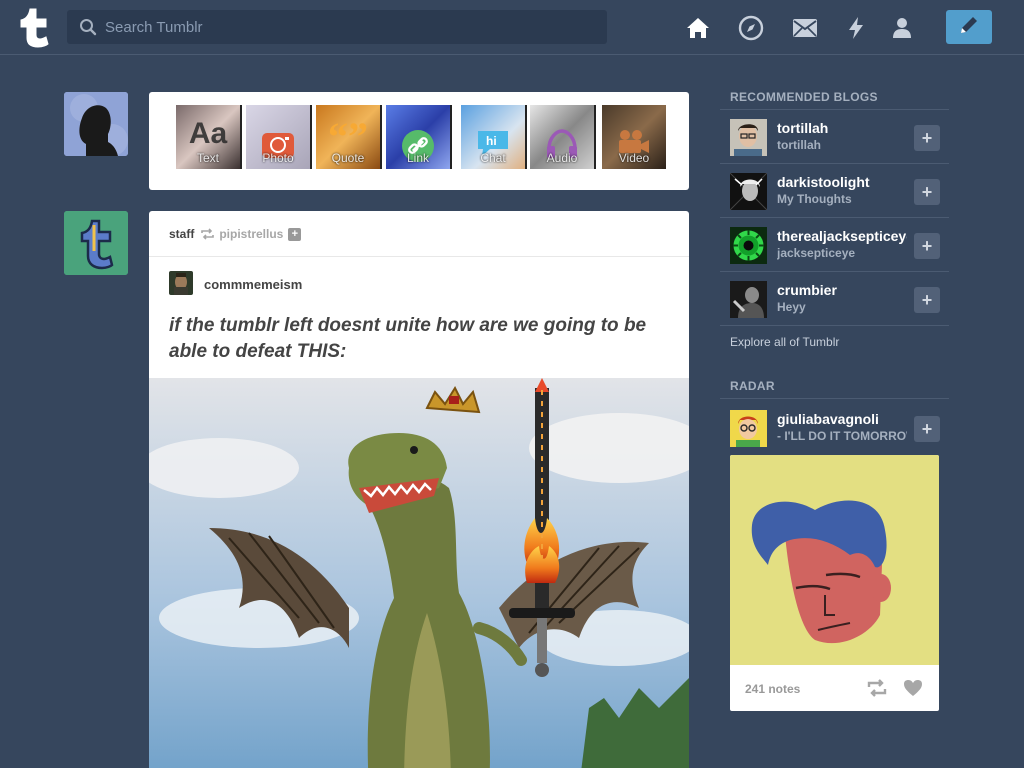 Image resolution: width=1024 pixels, height=768 pixels. What do you see at coordinates (834, 688) in the screenshot?
I see `radar-footer: 241 notes` at bounding box center [834, 688].